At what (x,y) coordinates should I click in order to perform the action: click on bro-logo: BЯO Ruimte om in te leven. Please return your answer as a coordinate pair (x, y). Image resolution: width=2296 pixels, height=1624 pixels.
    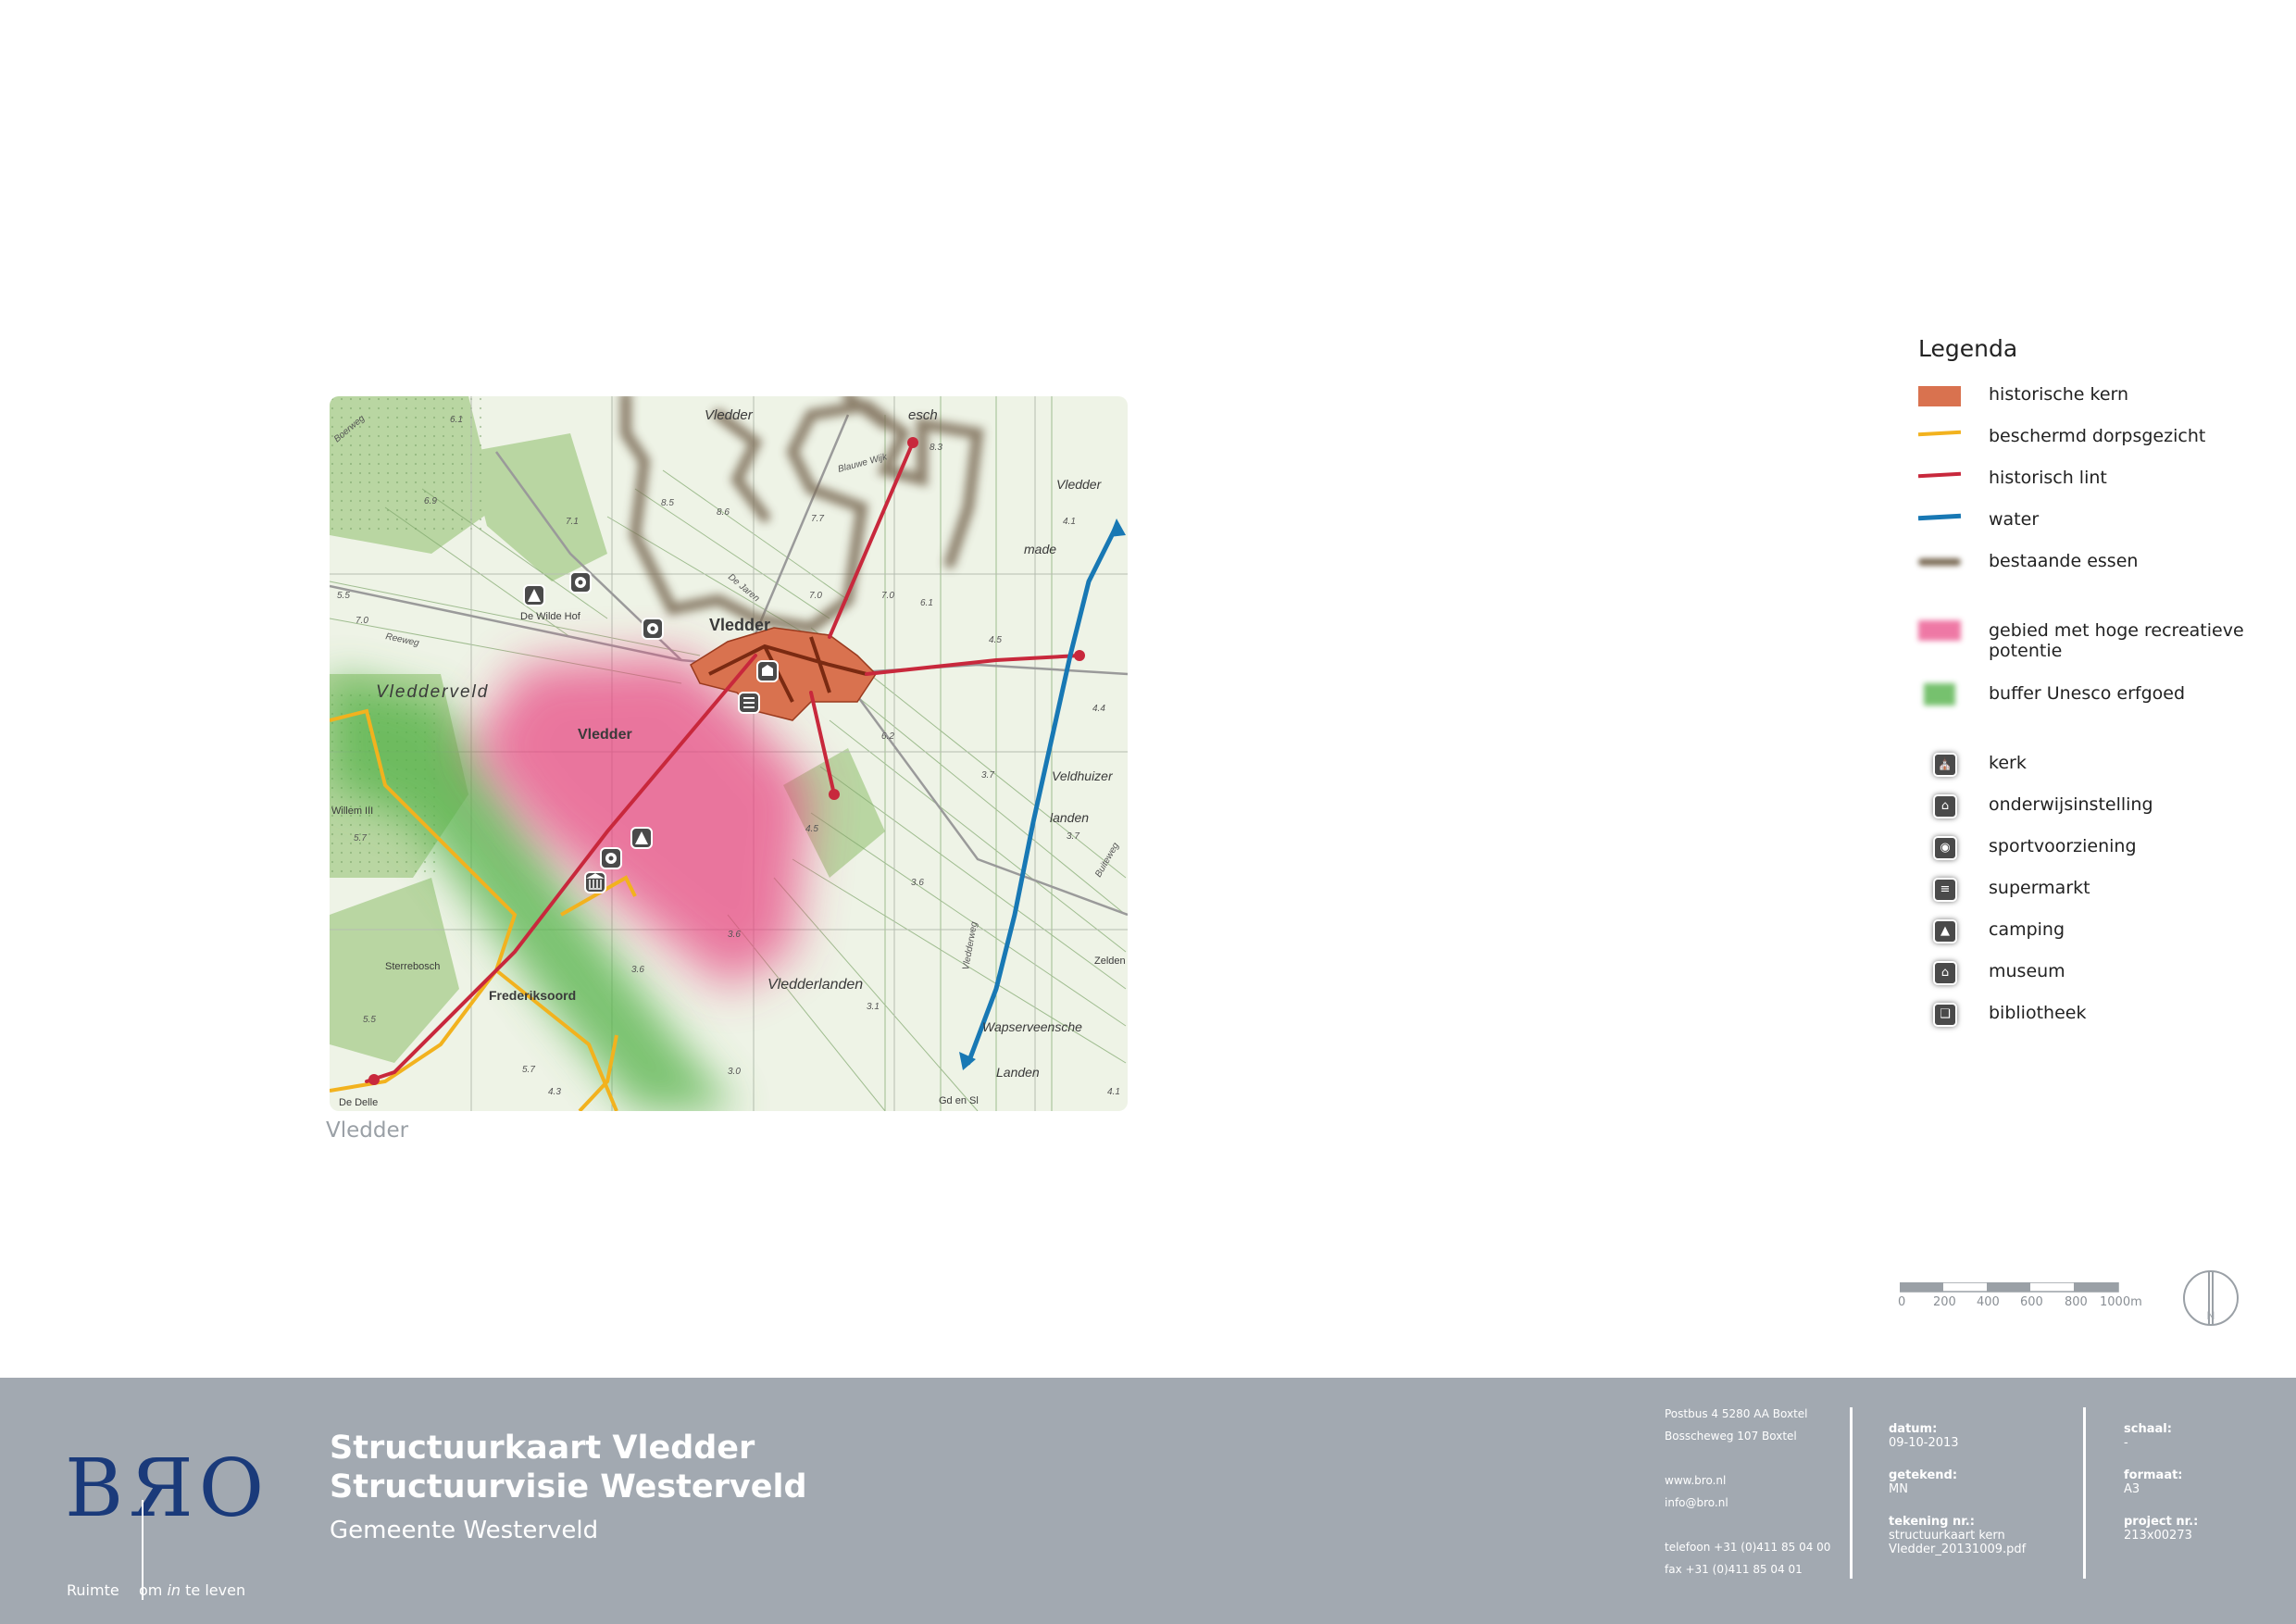
    Looking at the image, I should click on (167, 1521).